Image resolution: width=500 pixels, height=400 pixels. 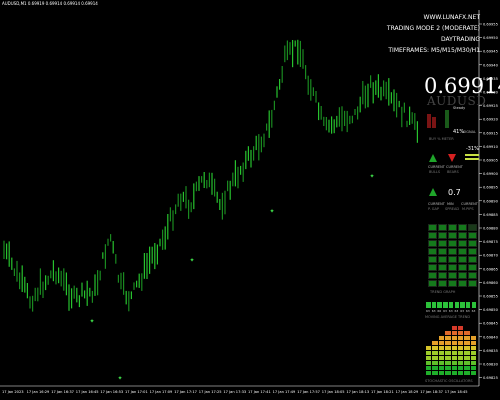 I want to click on pips-title: CURRENT, so click(x=469, y=204).